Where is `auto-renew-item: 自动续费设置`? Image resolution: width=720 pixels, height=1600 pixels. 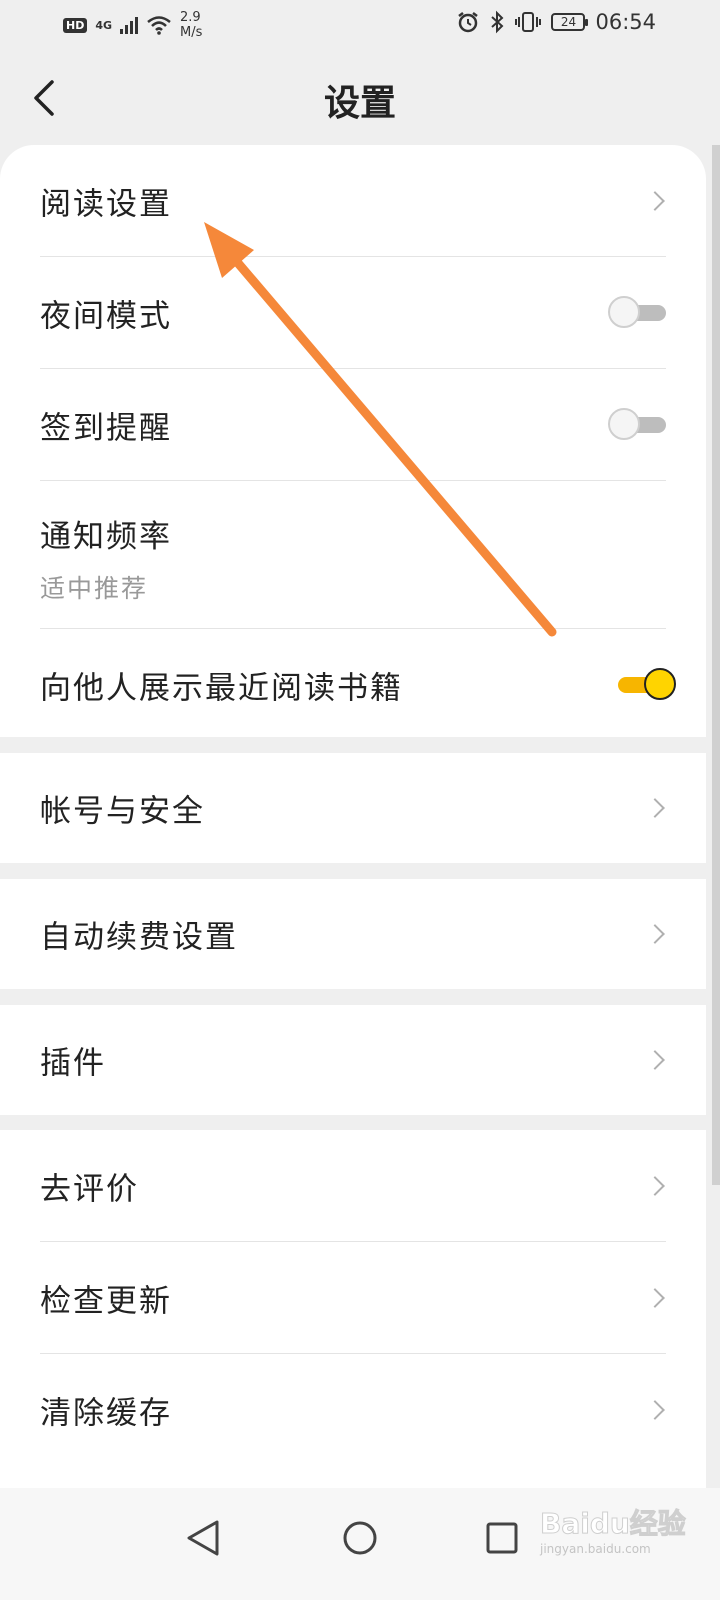
auto-renew-item: 自动续费设置 is located at coordinates (353, 934).